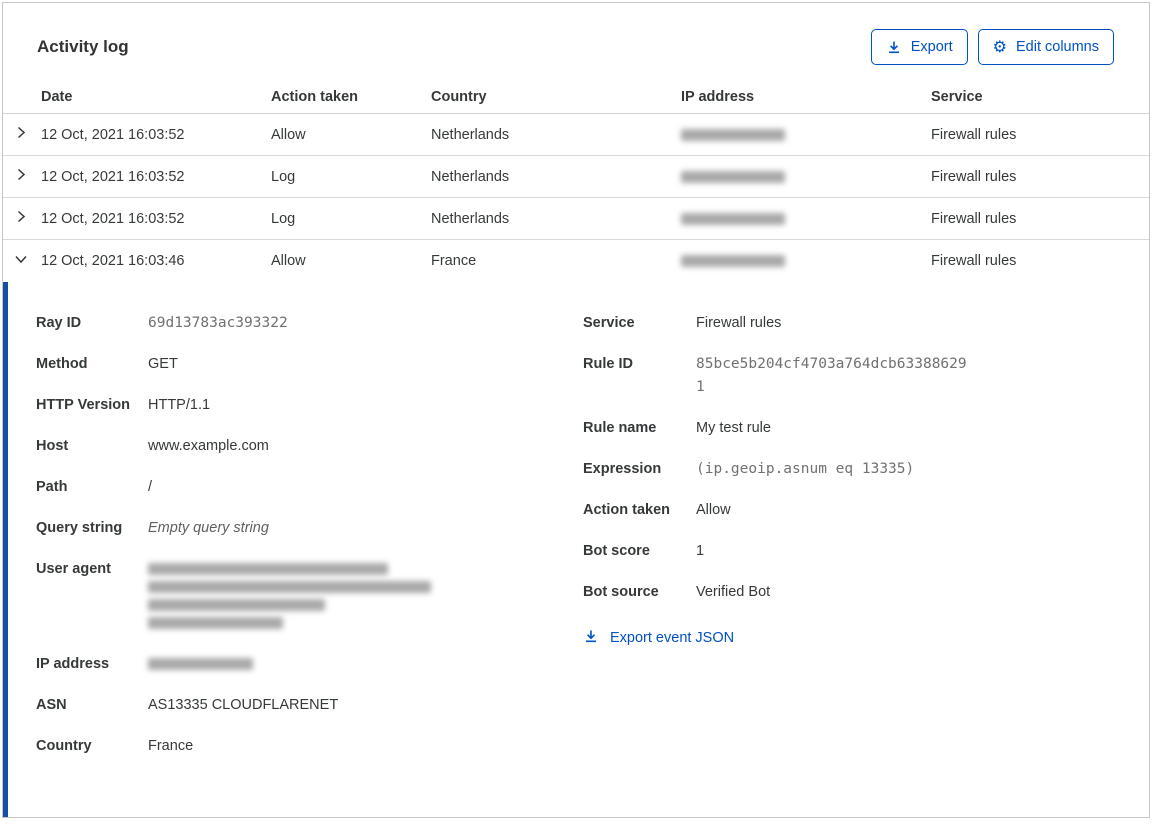  I want to click on detail-value: /, so click(150, 487).